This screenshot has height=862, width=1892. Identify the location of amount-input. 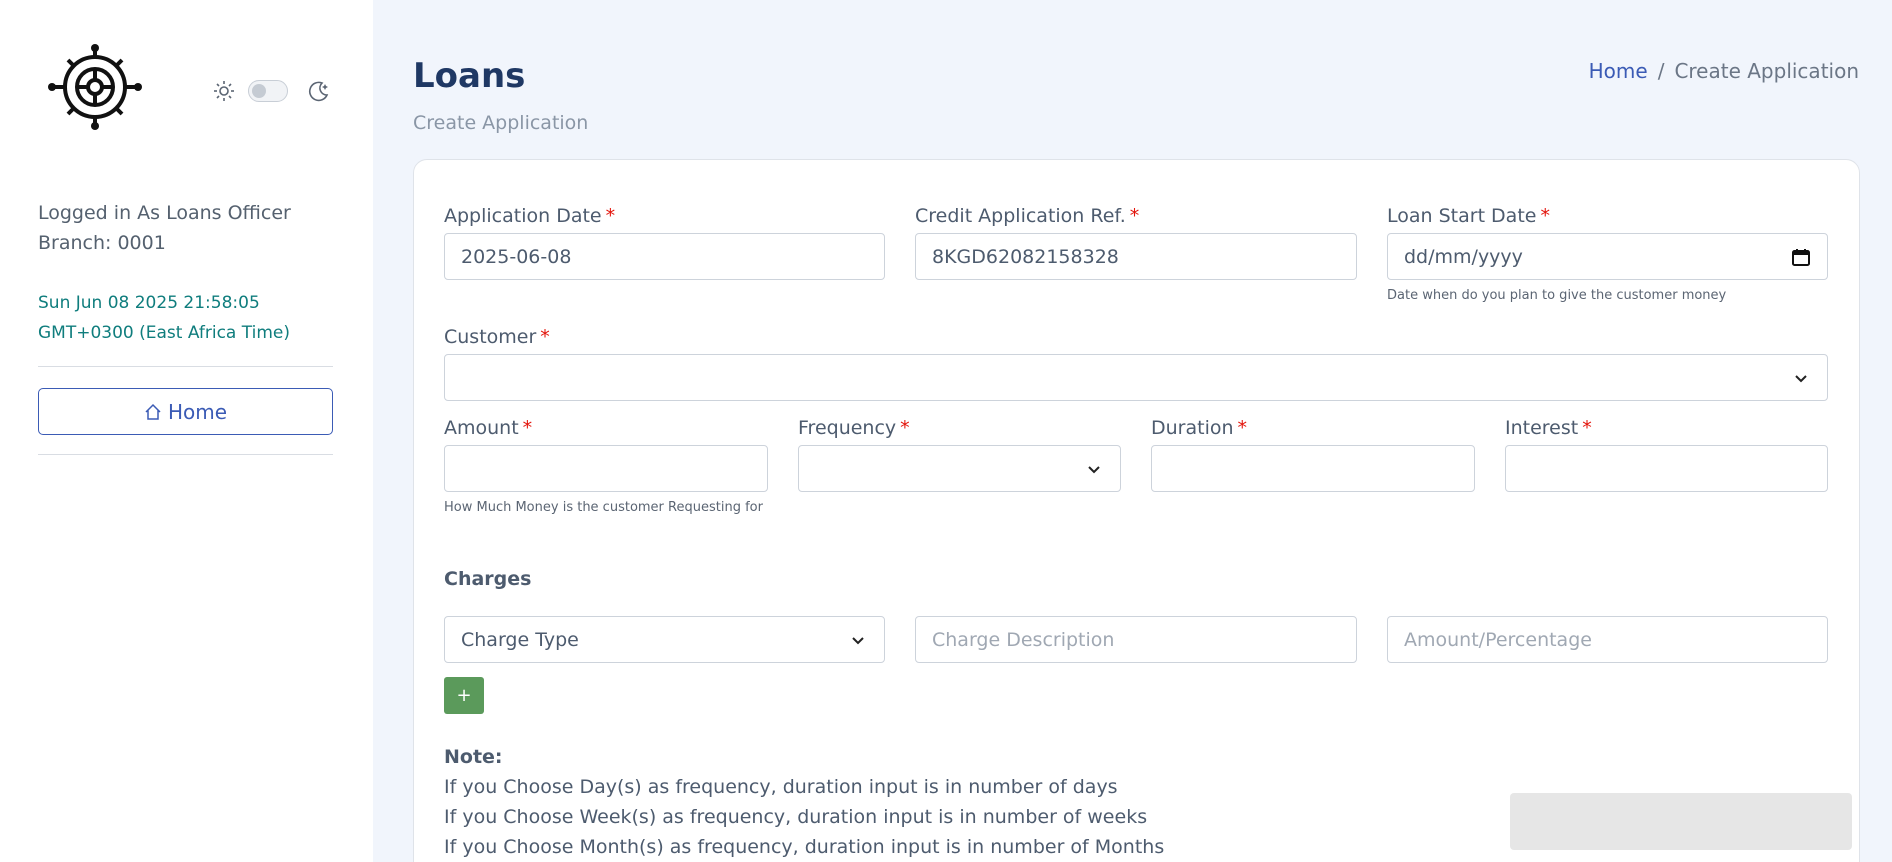
(606, 468).